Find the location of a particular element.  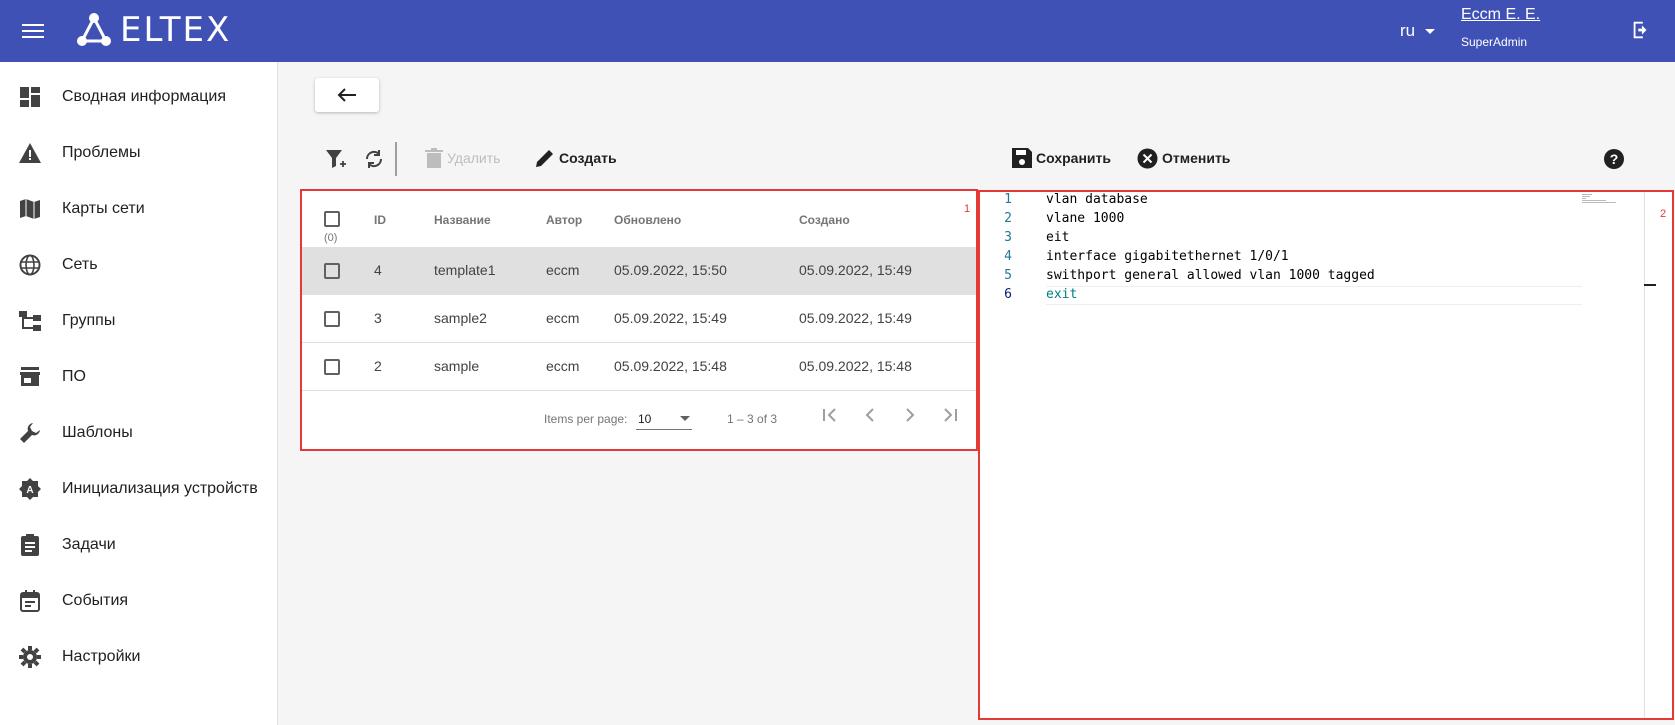

wrench-icon is located at coordinates (30, 433).